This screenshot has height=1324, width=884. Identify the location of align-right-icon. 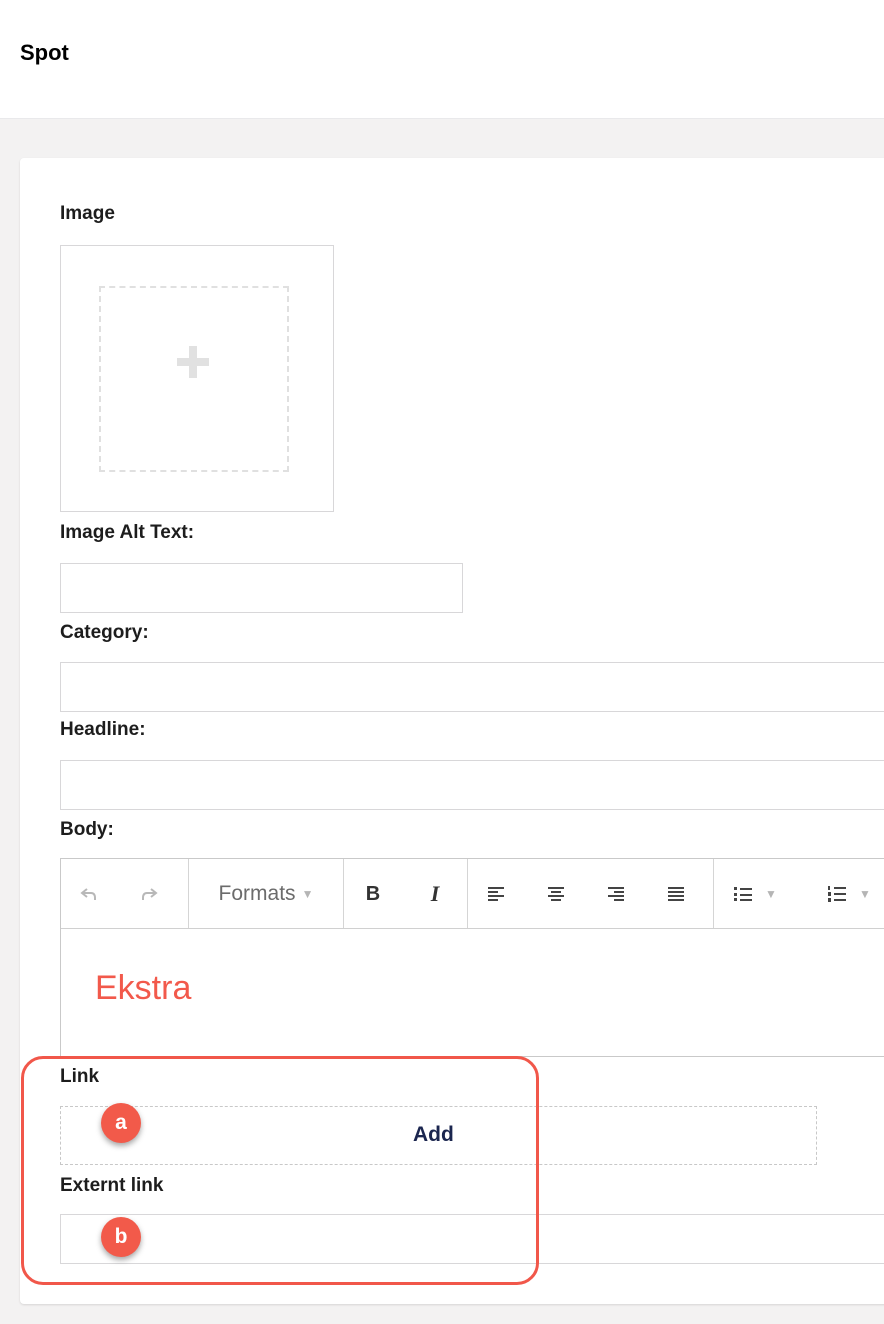
(616, 894).